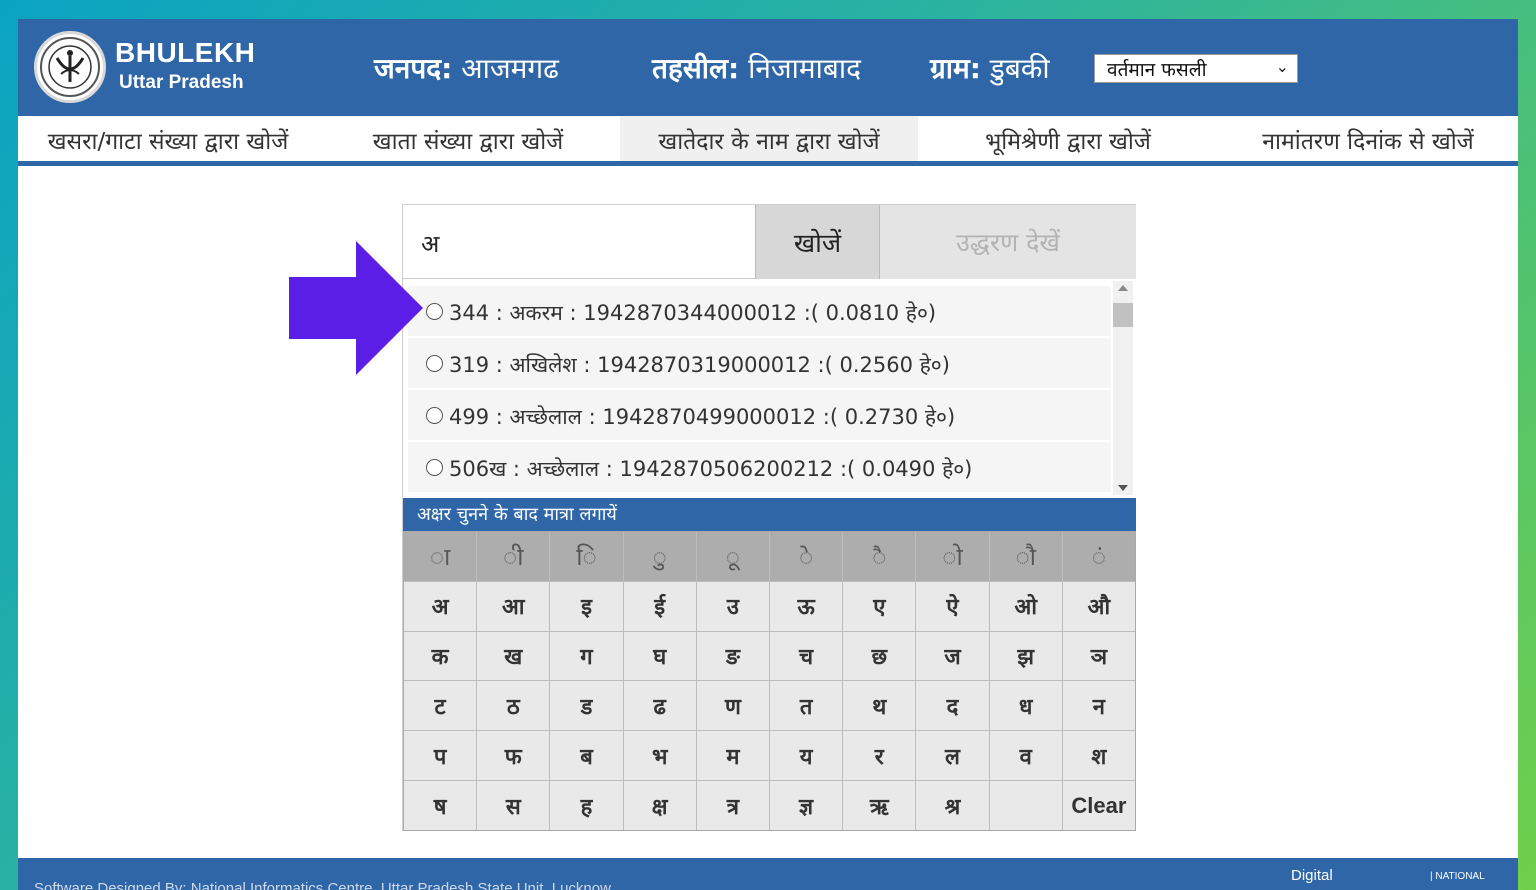 Image resolution: width=1536 pixels, height=890 pixels. Describe the element at coordinates (1098, 706) in the screenshot. I see `keyboard-key: न` at that location.